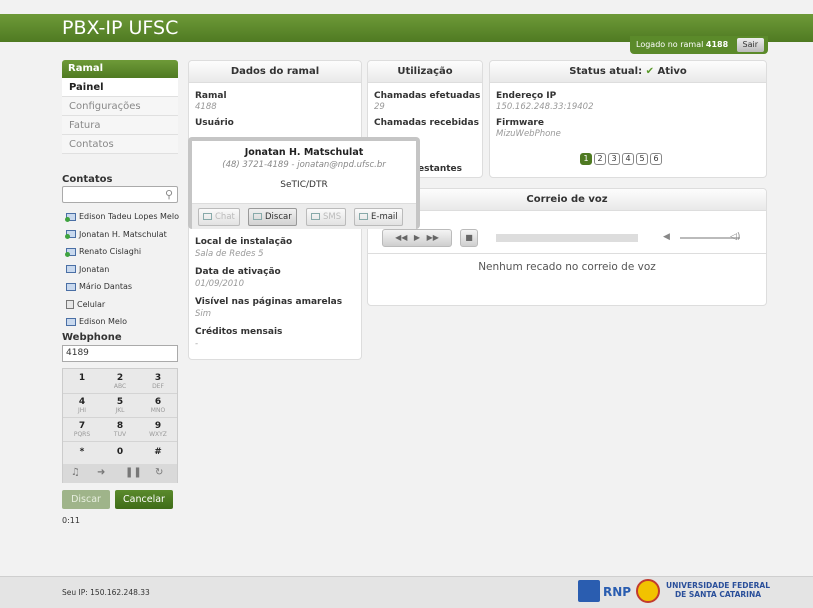  I want to click on field-label: Chamadas efetuadas, so click(427, 96).